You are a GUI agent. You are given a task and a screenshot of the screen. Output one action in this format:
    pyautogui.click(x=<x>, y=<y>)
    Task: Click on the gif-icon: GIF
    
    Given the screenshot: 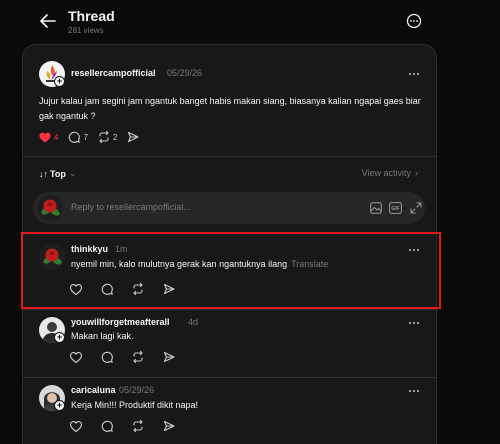 What is the action you would take?
    pyautogui.click(x=395, y=208)
    